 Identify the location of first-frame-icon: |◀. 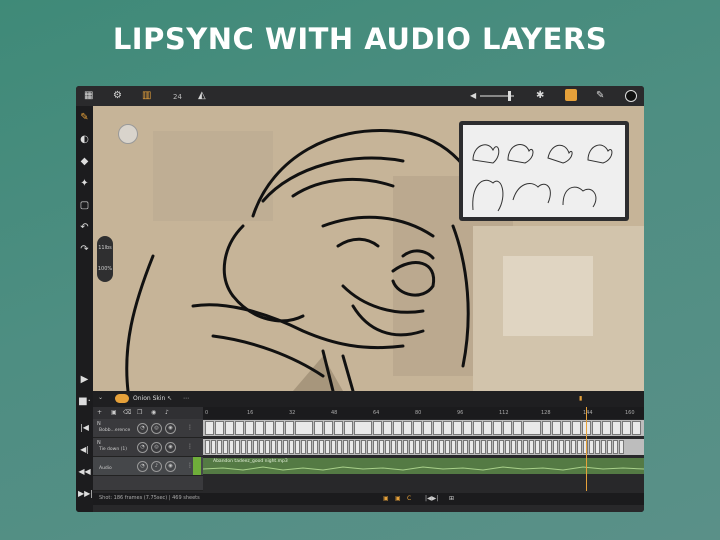
(84, 428).